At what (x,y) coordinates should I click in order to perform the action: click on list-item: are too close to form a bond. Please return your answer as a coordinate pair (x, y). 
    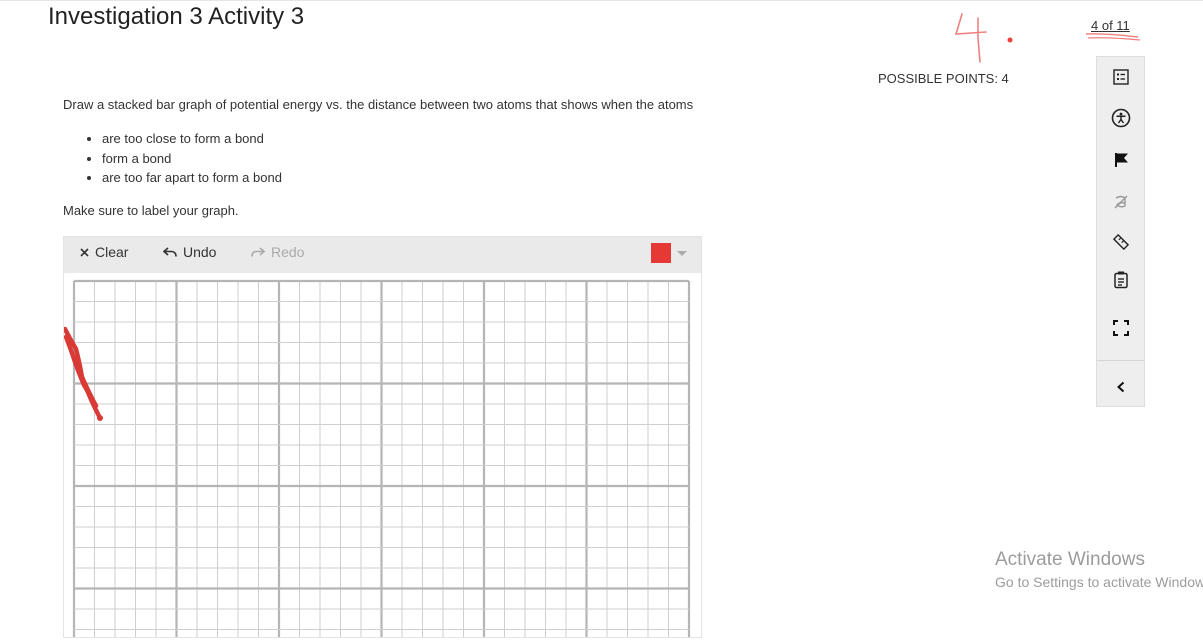
    Looking at the image, I should click on (192, 140).